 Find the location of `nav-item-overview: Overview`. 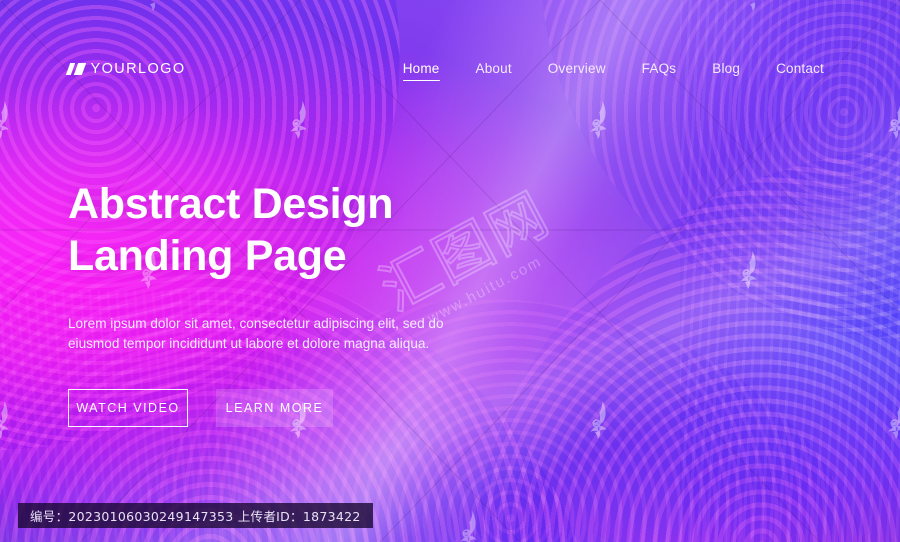

nav-item-overview: Overview is located at coordinates (577, 69).